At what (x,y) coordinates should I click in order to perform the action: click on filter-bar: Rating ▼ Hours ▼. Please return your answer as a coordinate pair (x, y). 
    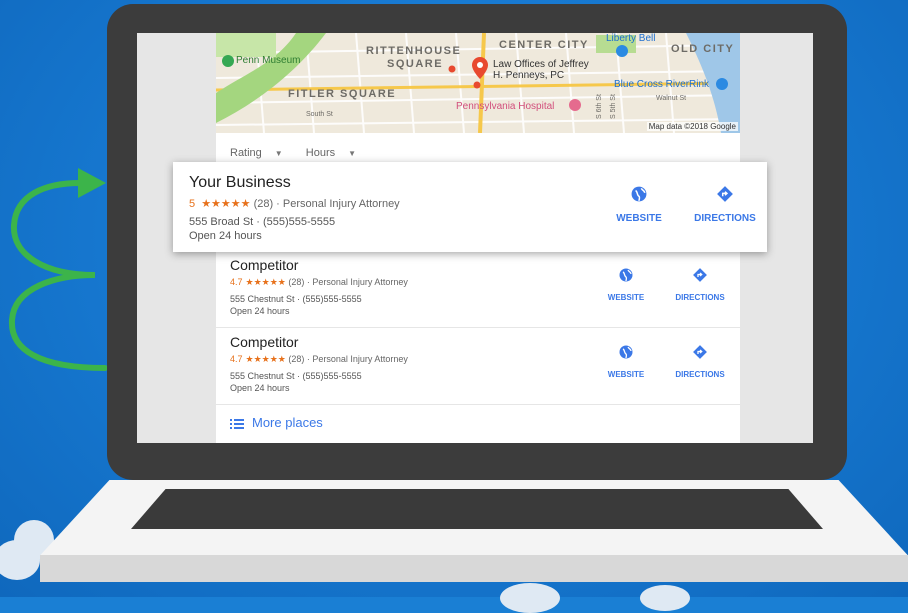
    Looking at the image, I should click on (303, 153).